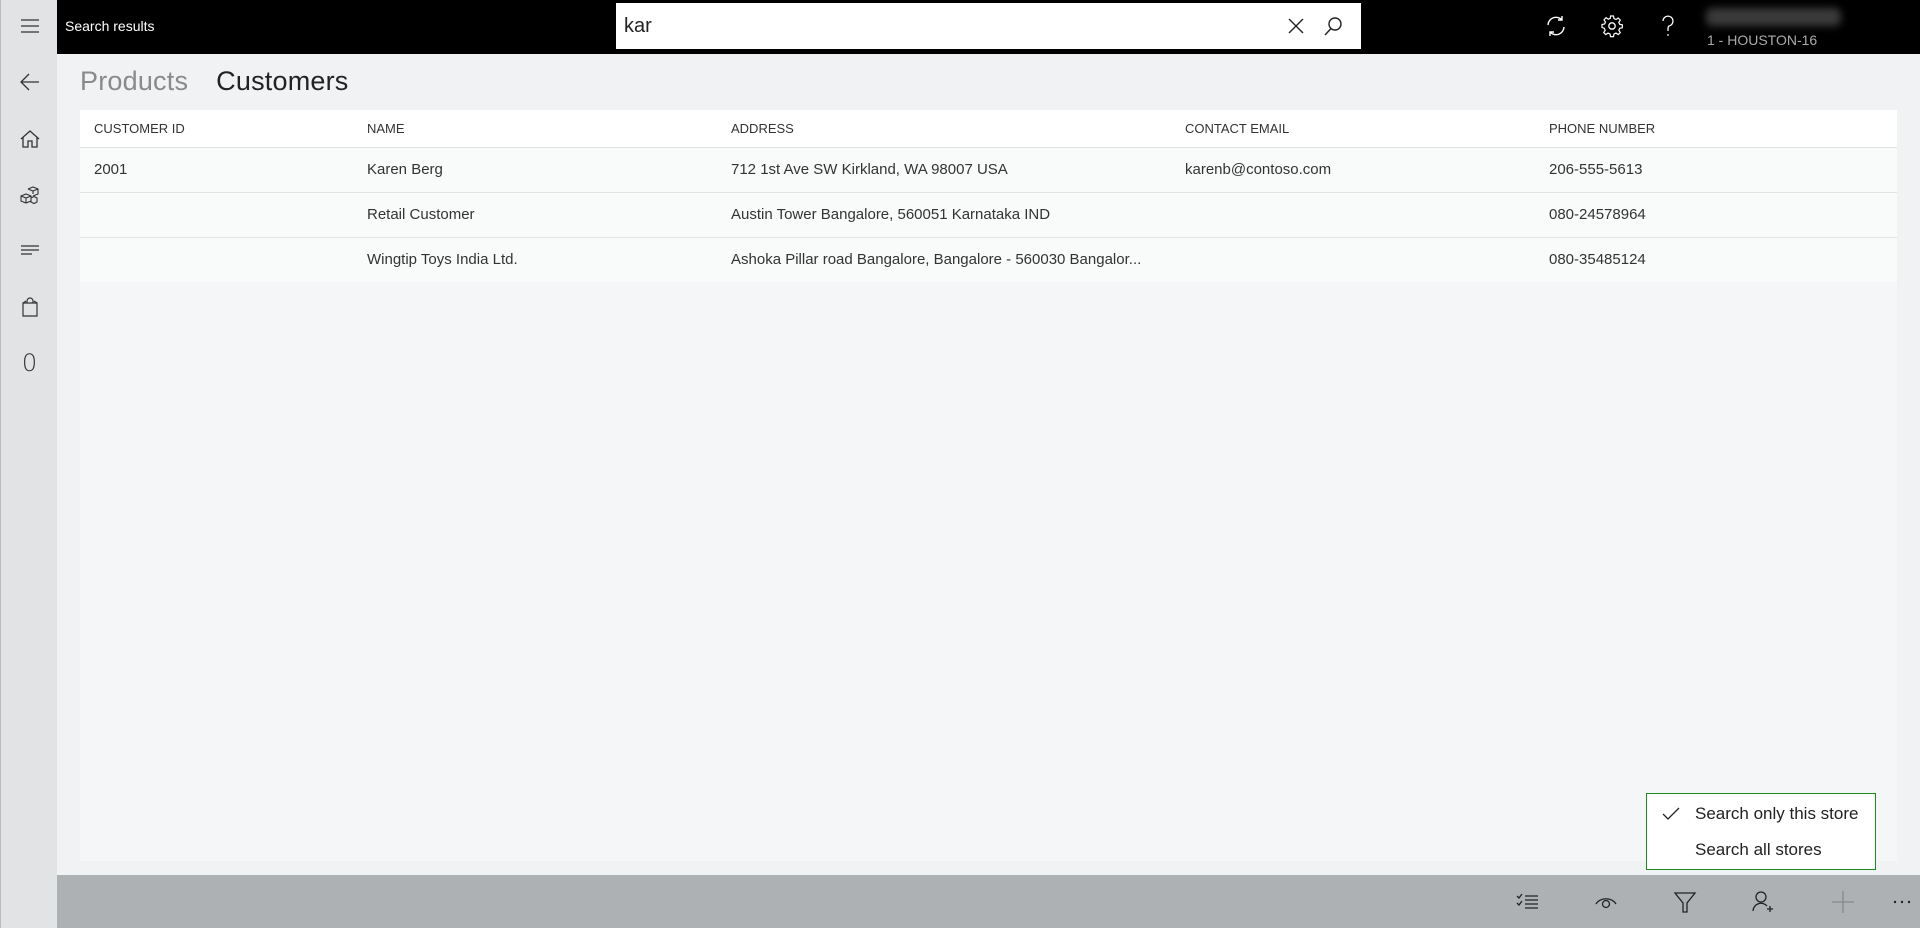  I want to click on help-icon, so click(1668, 25).